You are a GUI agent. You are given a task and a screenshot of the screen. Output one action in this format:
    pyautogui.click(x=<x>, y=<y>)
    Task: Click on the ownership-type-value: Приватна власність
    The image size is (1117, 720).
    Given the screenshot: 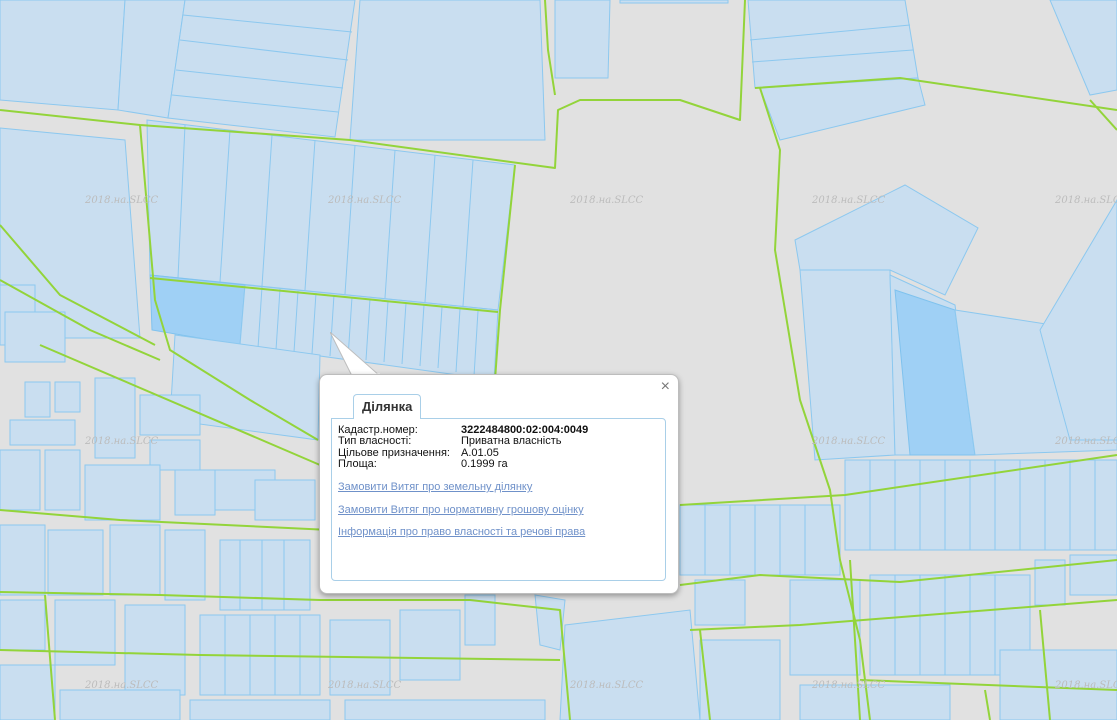 What is the action you would take?
    pyautogui.click(x=511, y=441)
    